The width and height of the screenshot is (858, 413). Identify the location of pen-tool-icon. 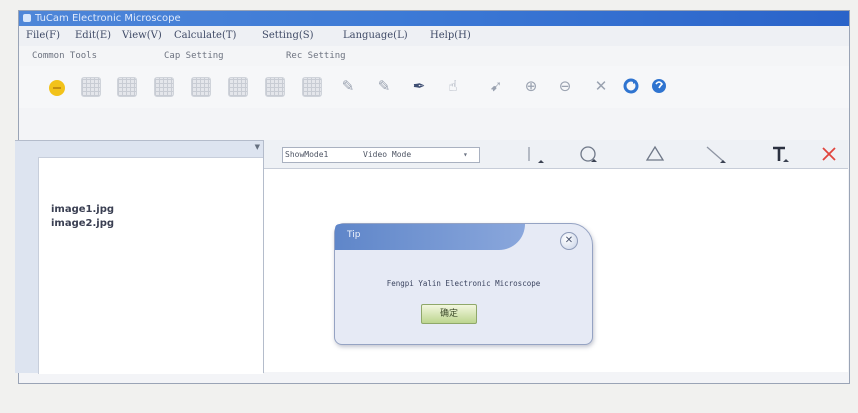
(716, 154).